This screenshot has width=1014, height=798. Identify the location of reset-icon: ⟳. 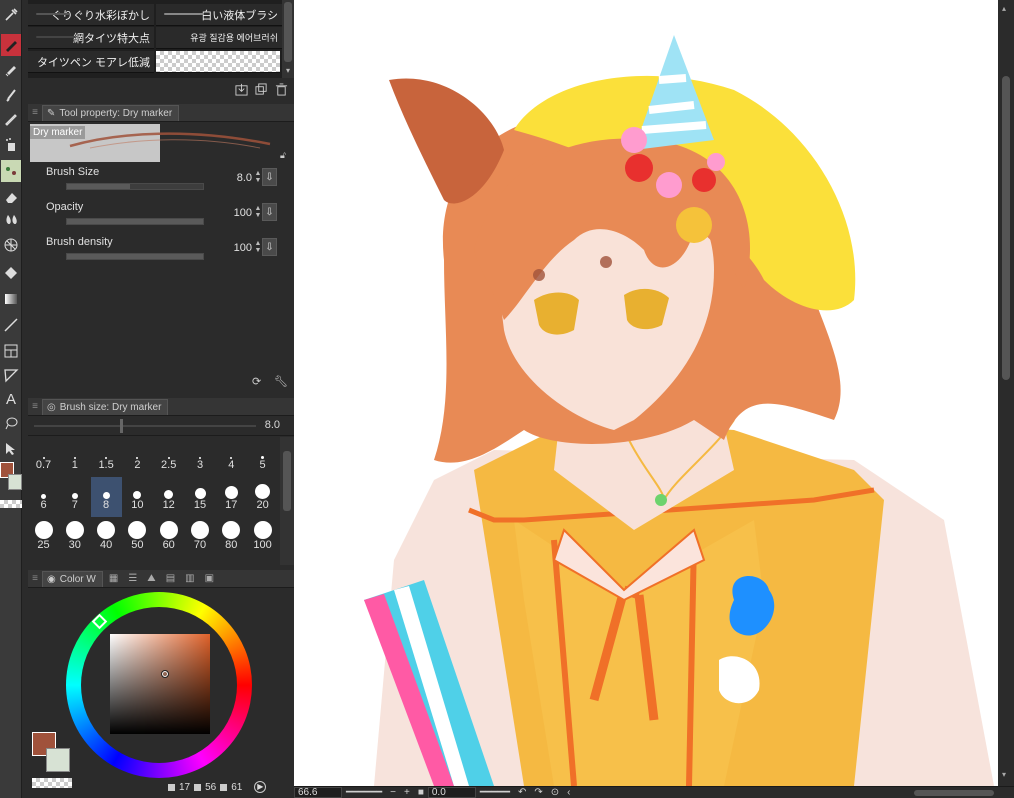
(259, 382).